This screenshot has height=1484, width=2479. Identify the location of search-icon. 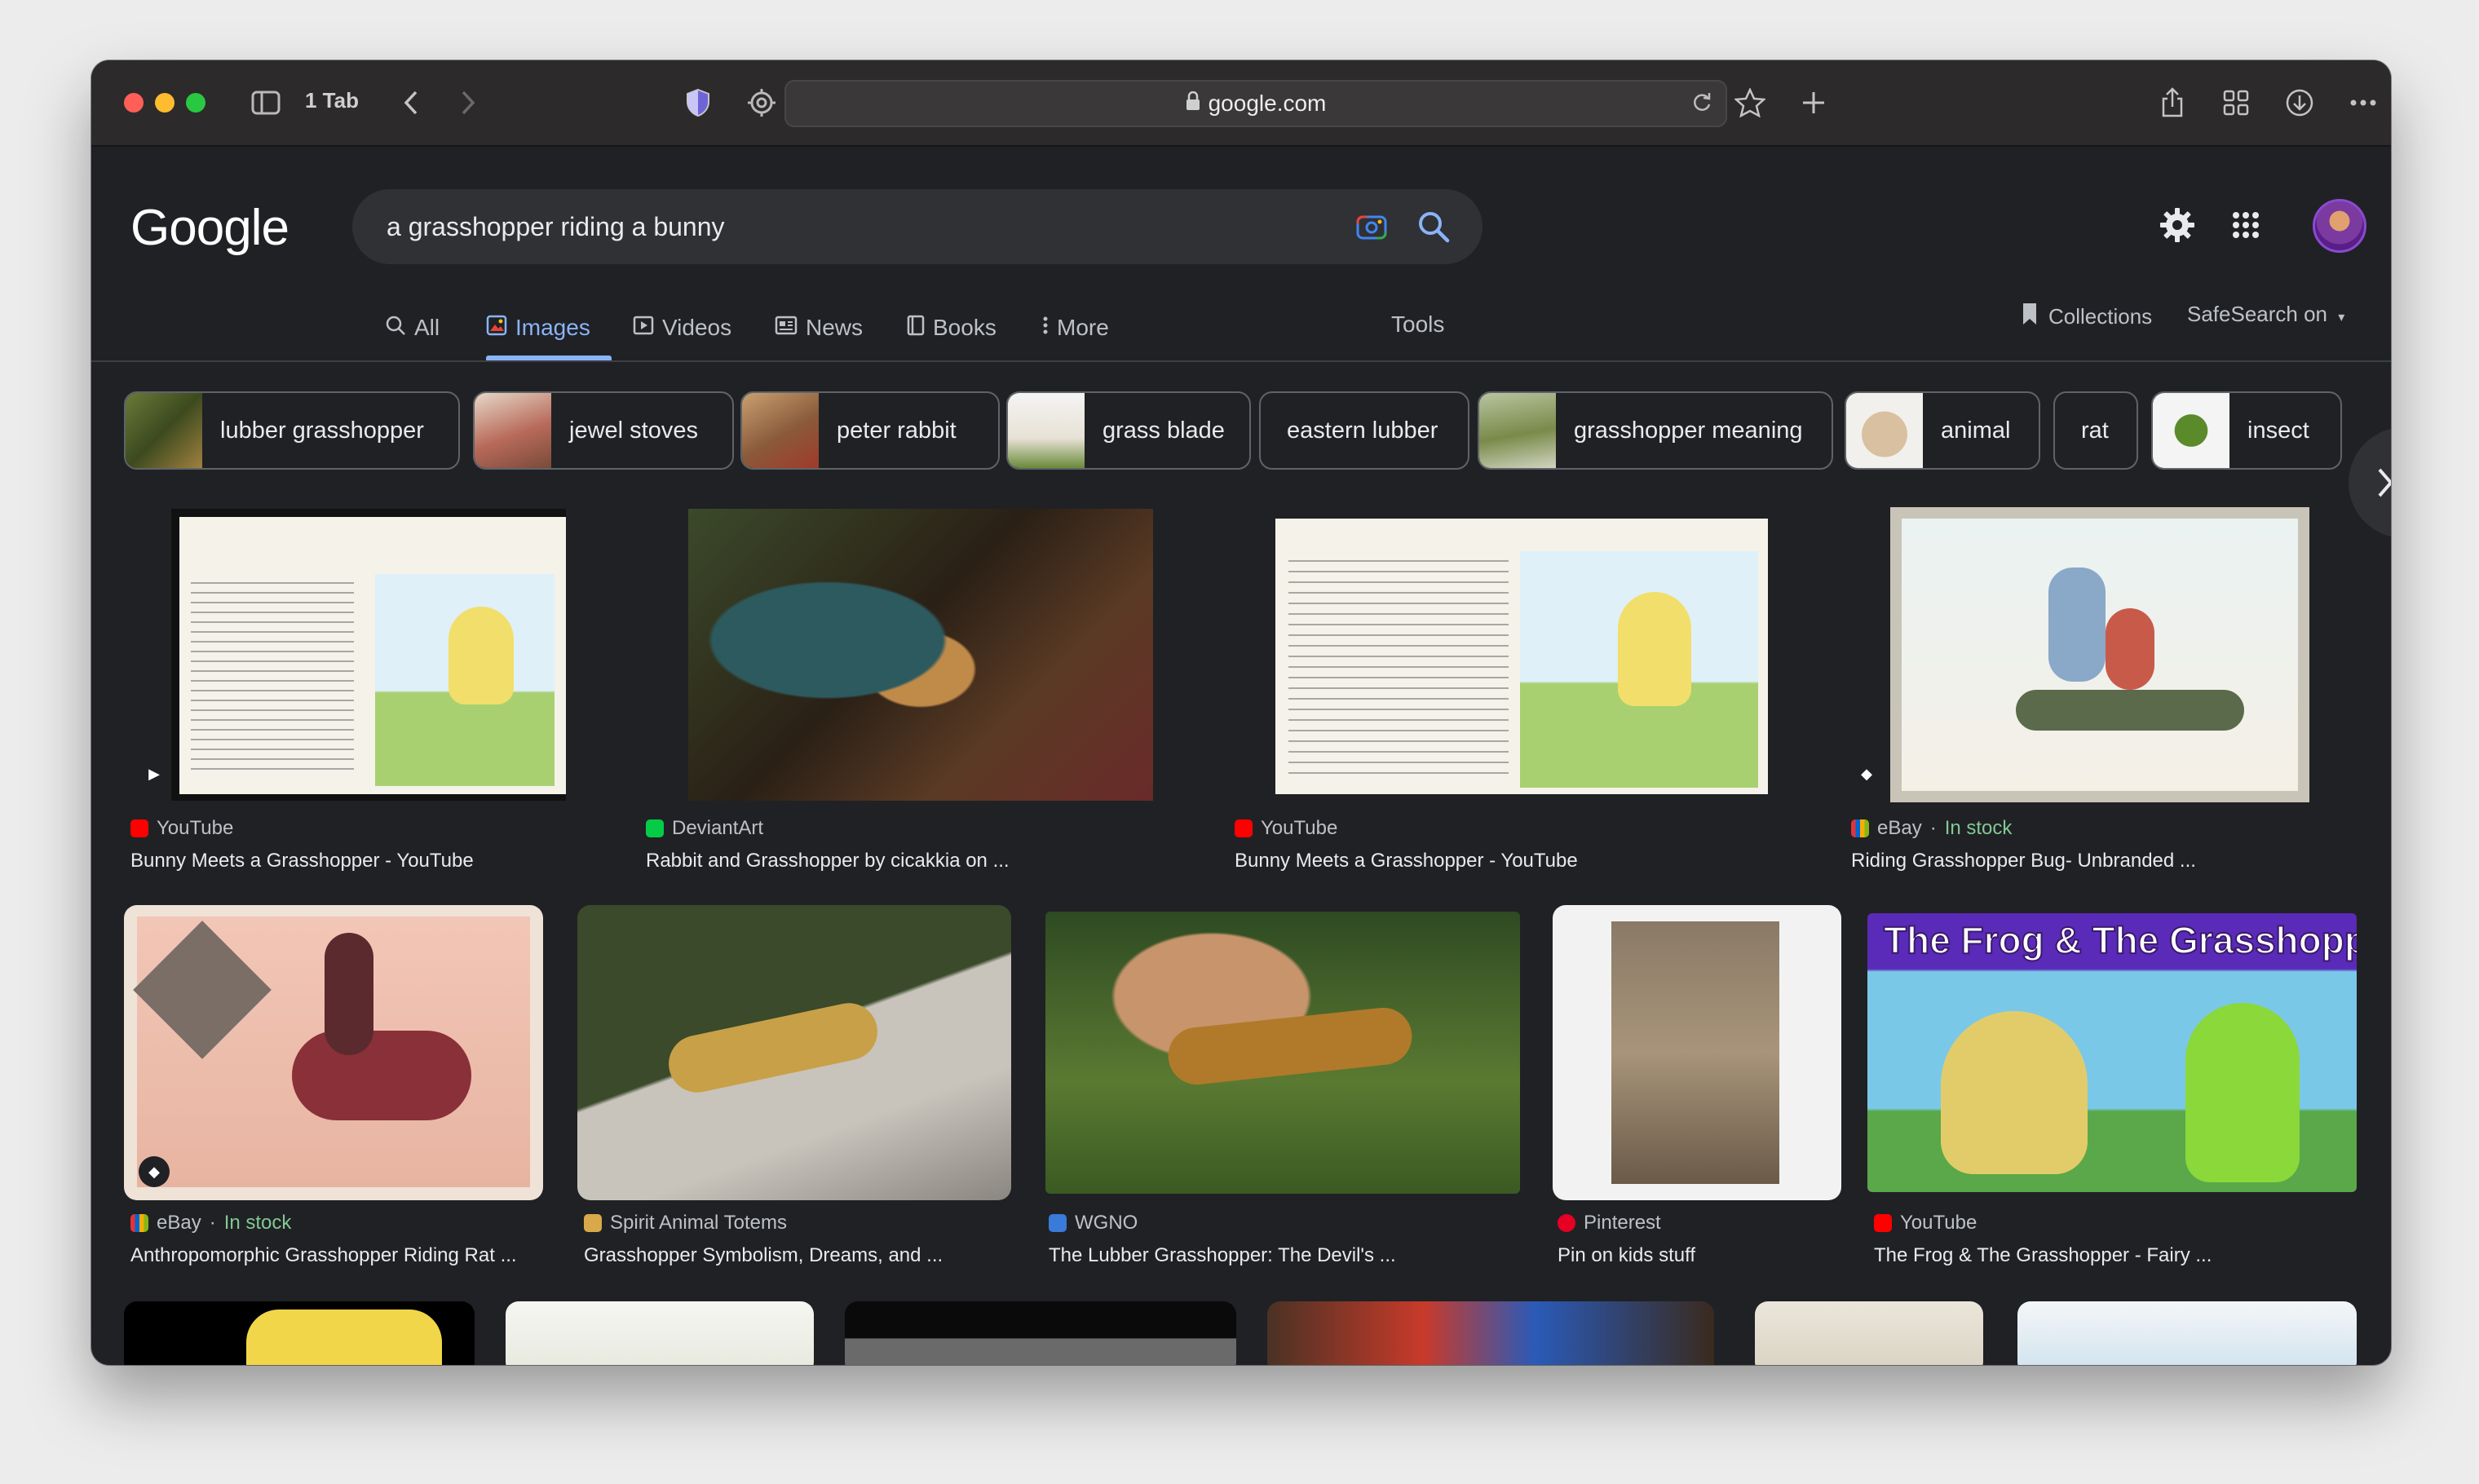
(1434, 227).